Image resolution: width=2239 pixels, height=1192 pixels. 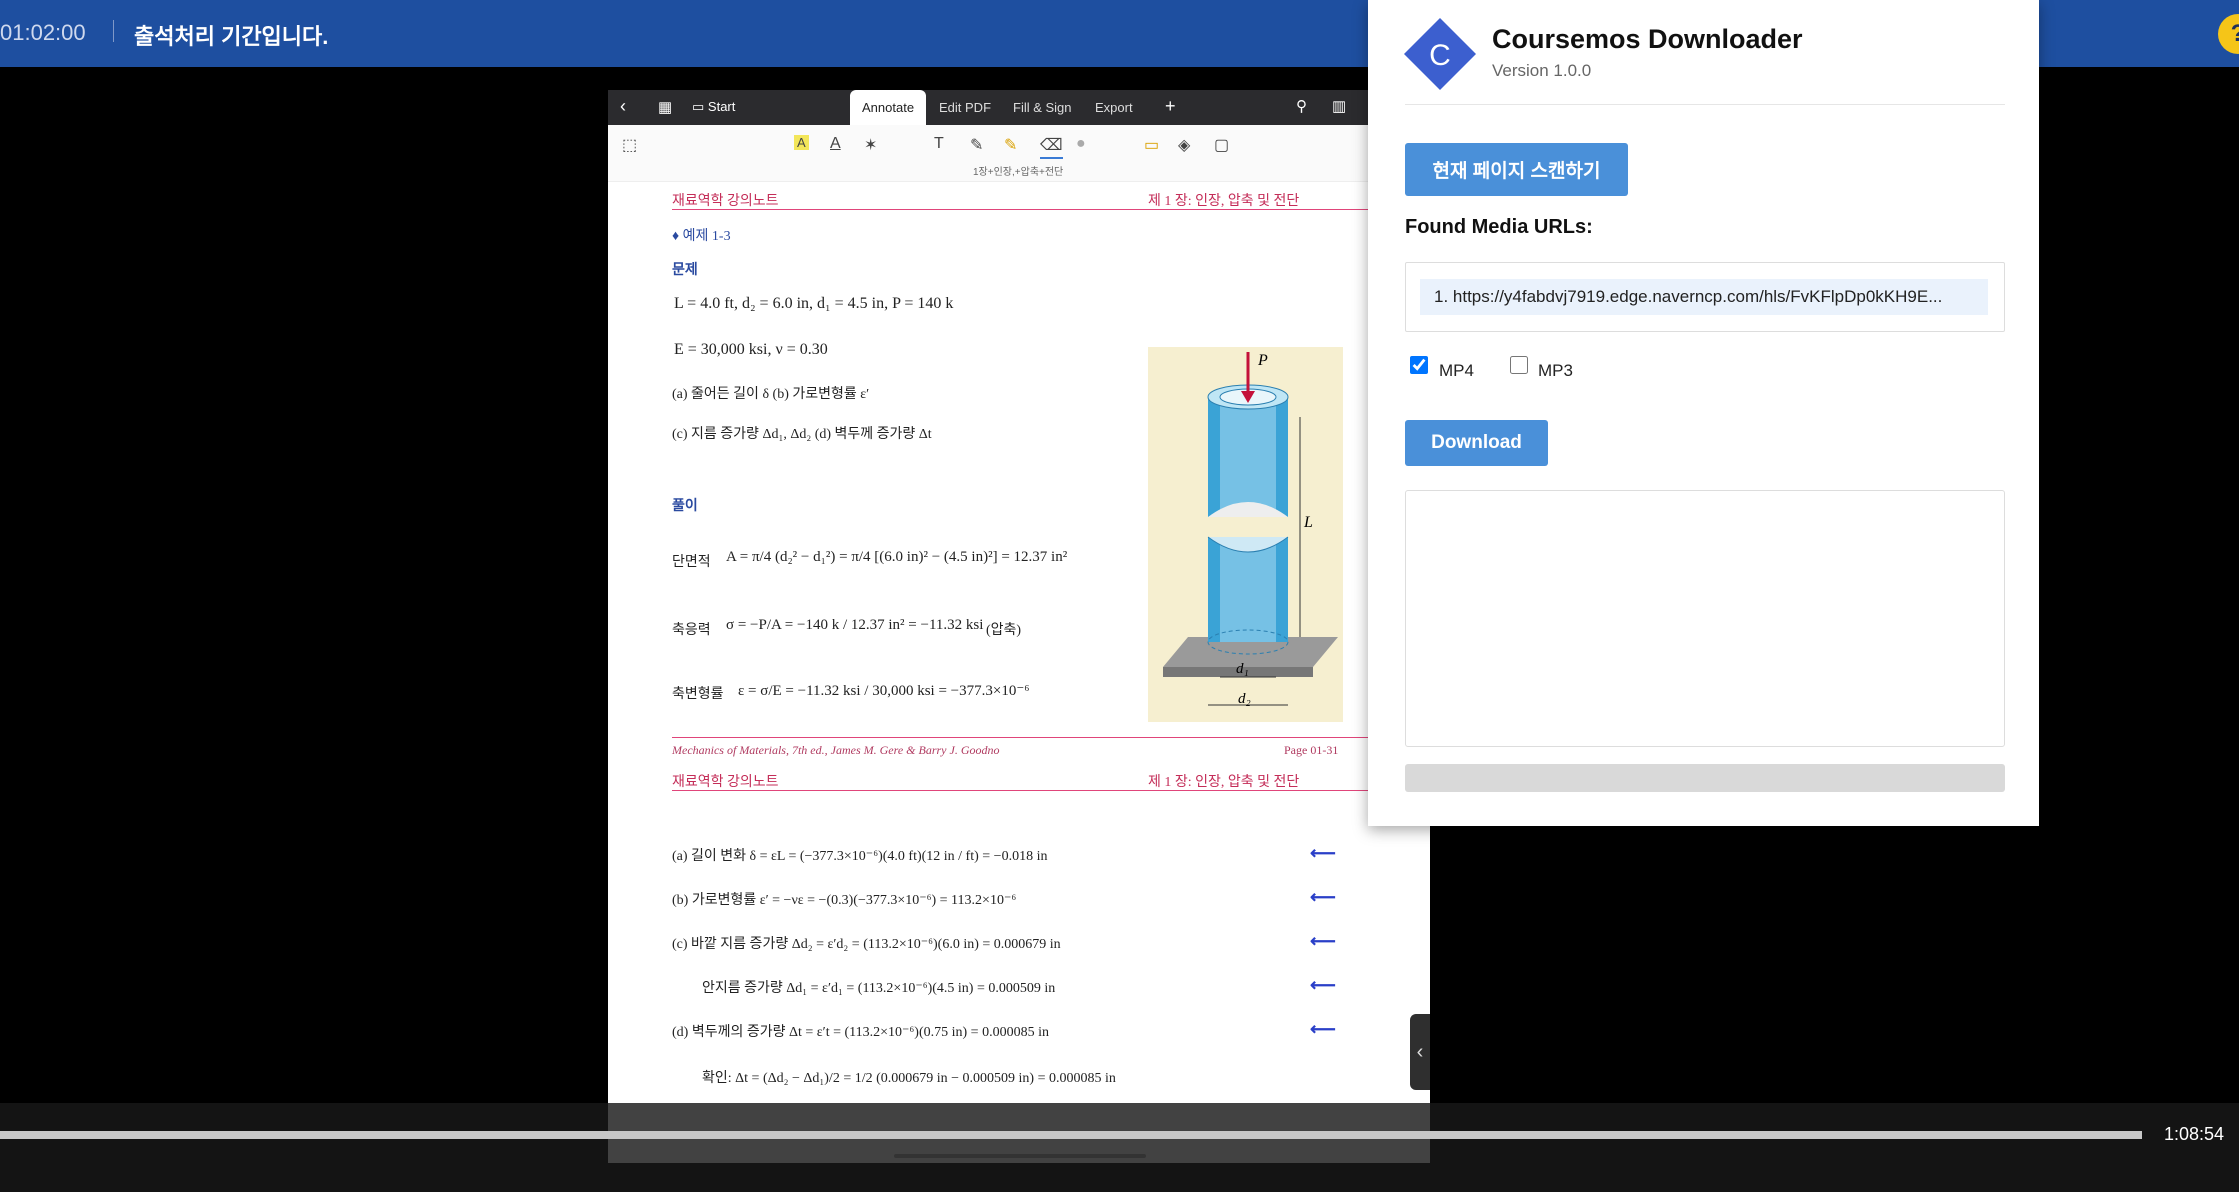 I want to click on annotate-toolbar: ⬚ A A ✶ T ✎ ✎ ⌫ ● ▭ ◈ ▢ 1장+인장,+압축+전단, so click(x=1019, y=153).